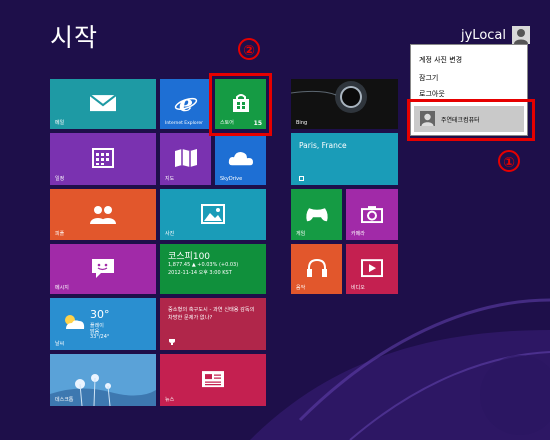  I want to click on tile-weather: 30° 플레이 맑음 33°/24° 날씨, so click(103, 324).